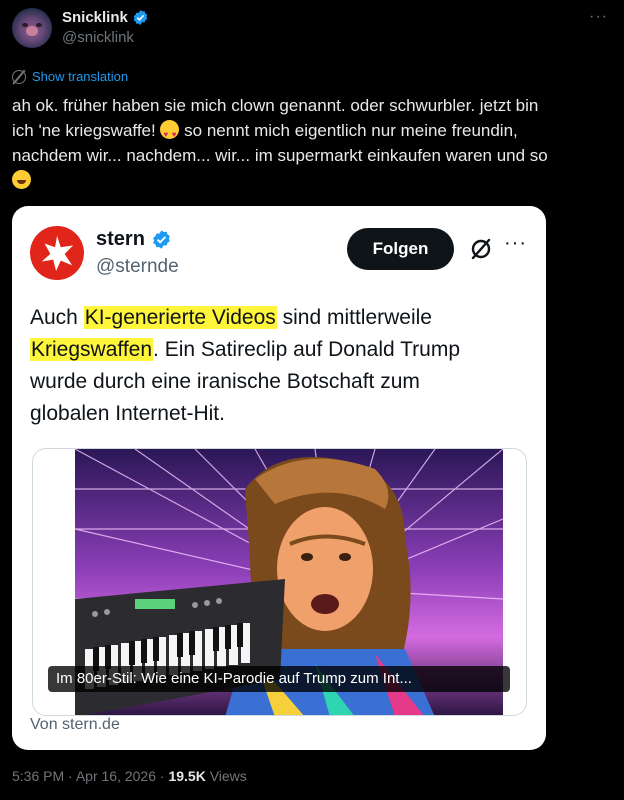  What do you see at coordinates (75, 725) in the screenshot?
I see `link-preview-source: Von stern.de` at bounding box center [75, 725].